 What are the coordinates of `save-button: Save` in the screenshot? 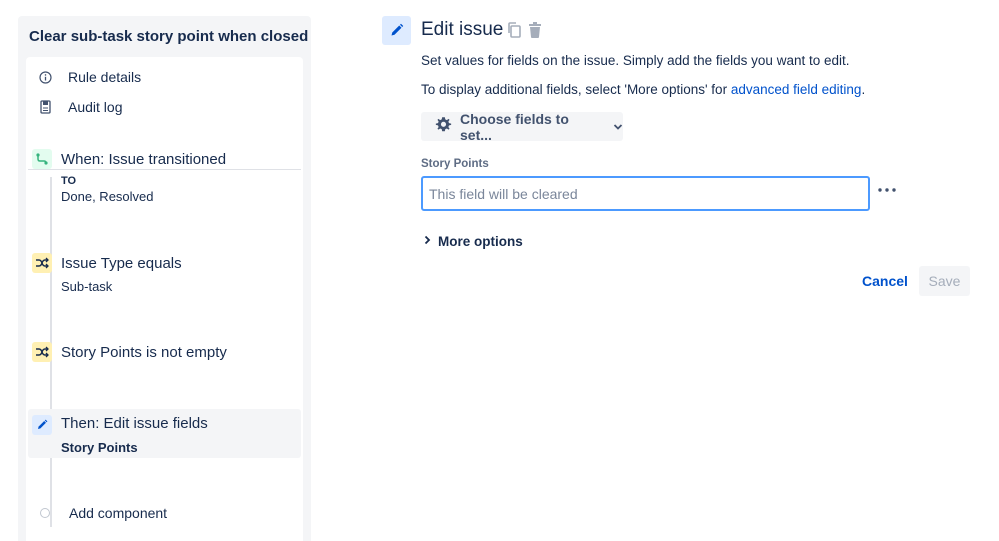 It's located at (944, 281).